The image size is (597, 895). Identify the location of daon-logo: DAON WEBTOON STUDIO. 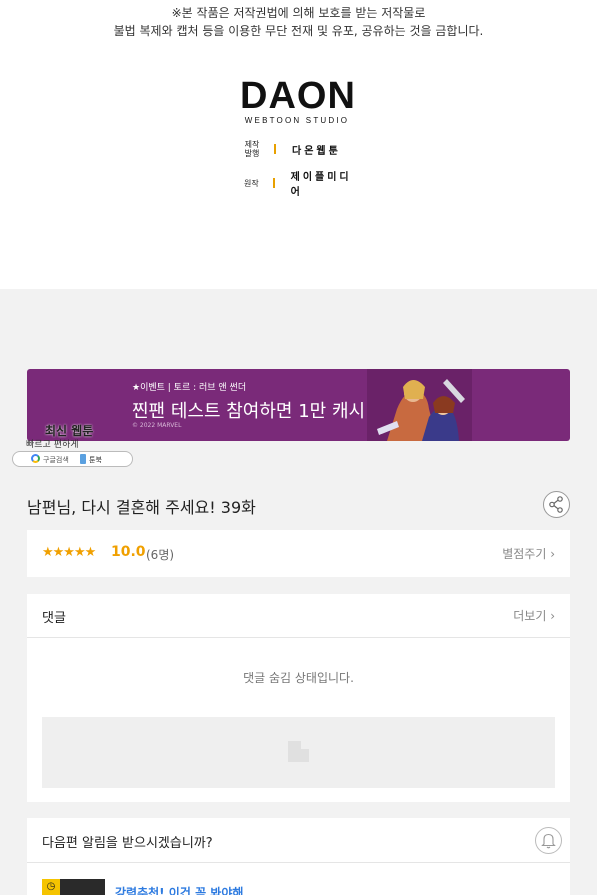
(298, 100).